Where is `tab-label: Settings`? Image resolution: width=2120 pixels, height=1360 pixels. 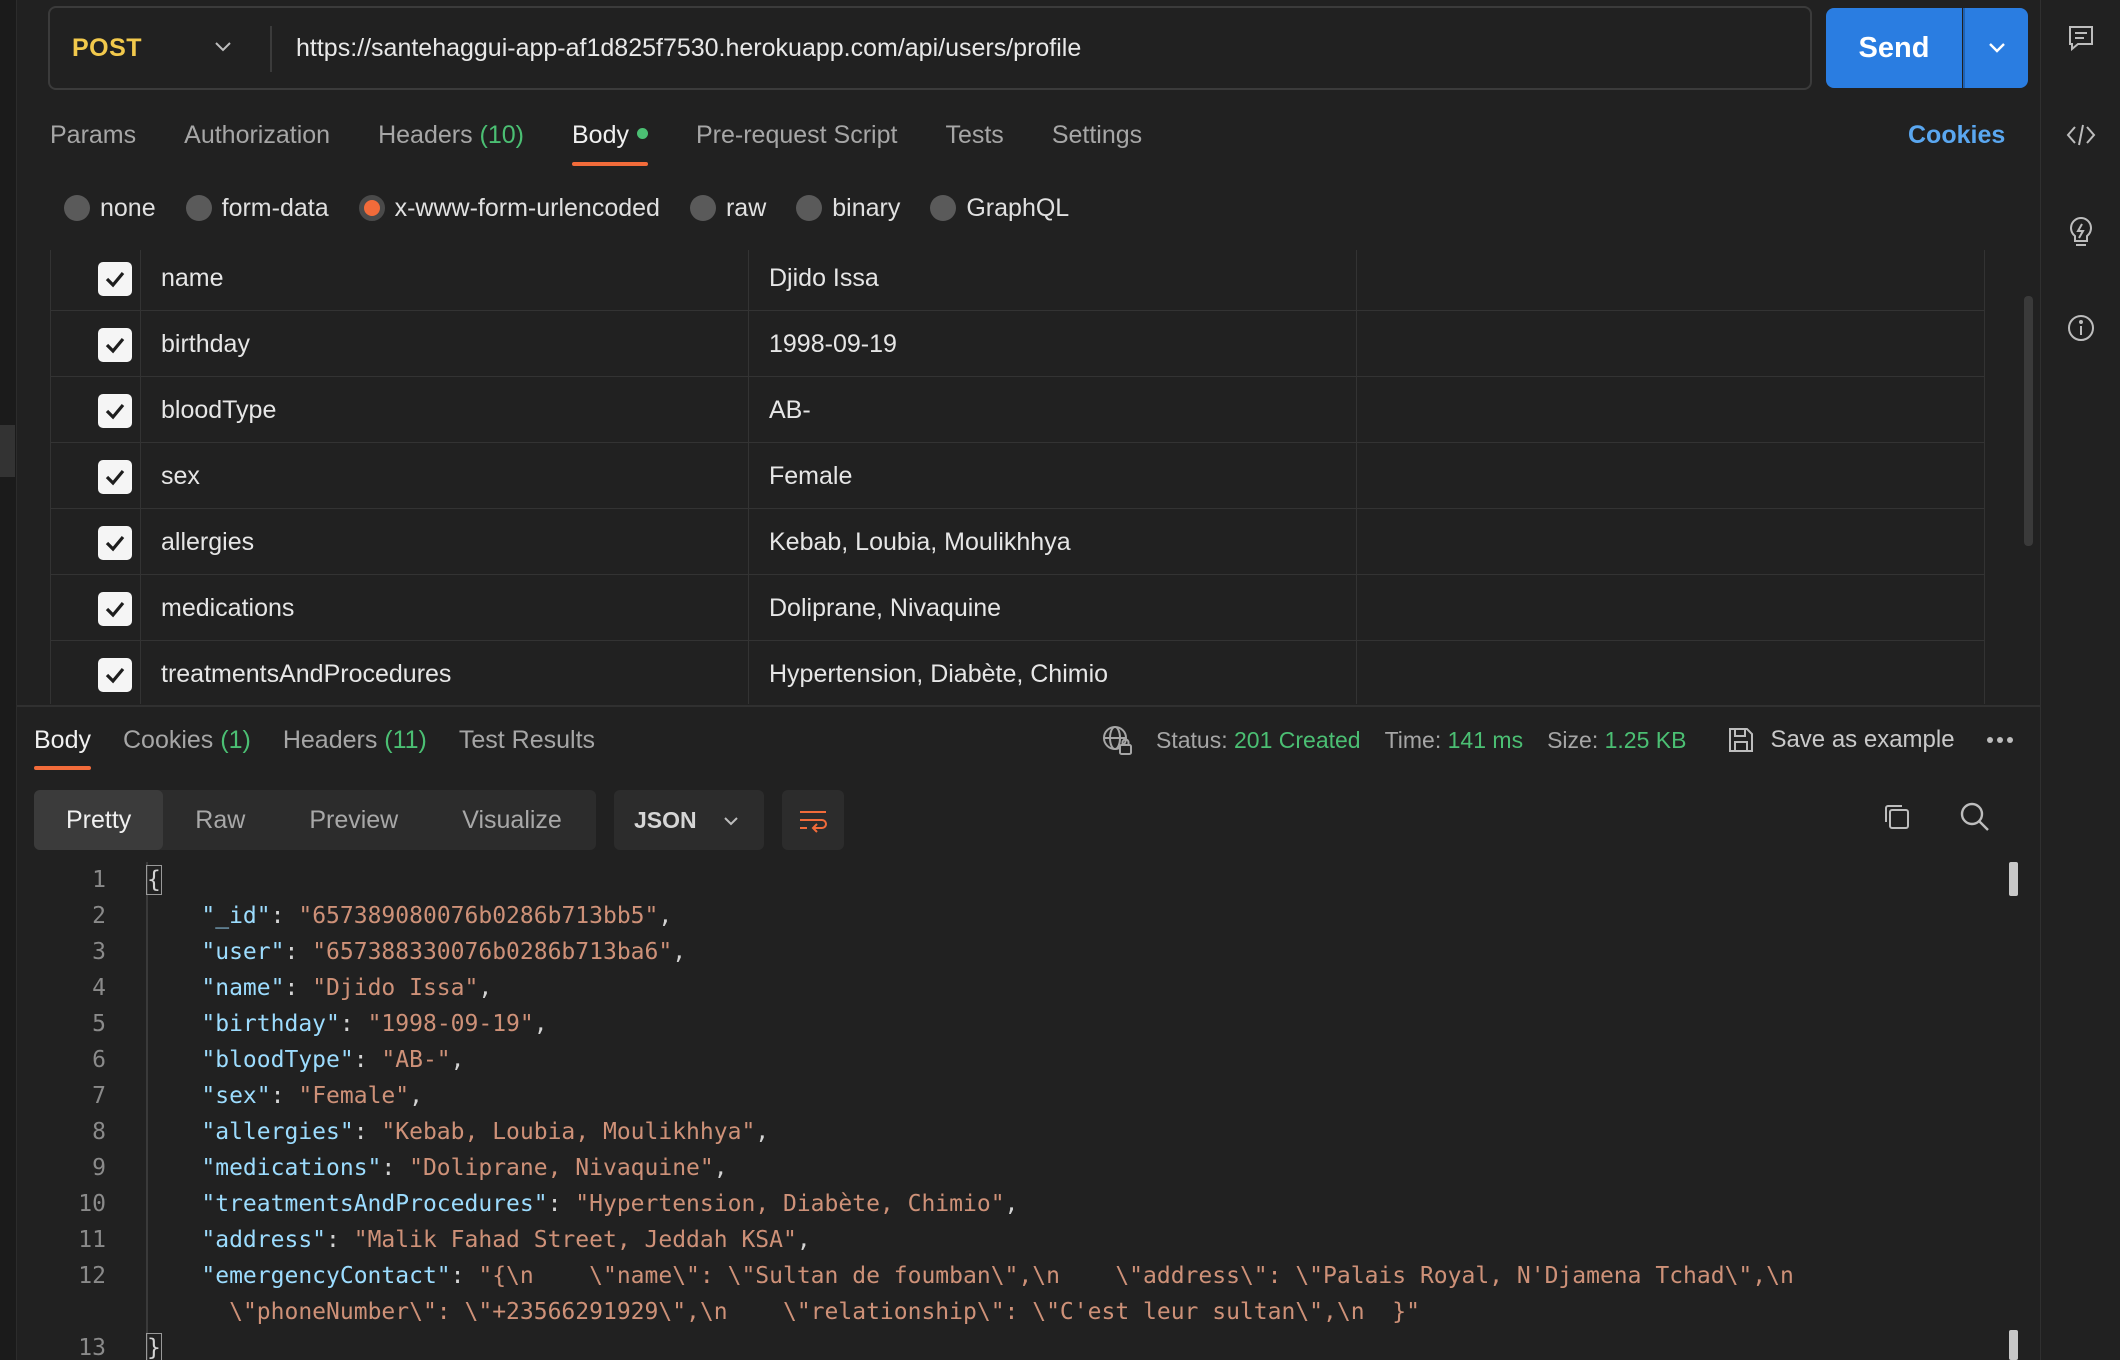
tab-label: Settings is located at coordinates (1097, 135).